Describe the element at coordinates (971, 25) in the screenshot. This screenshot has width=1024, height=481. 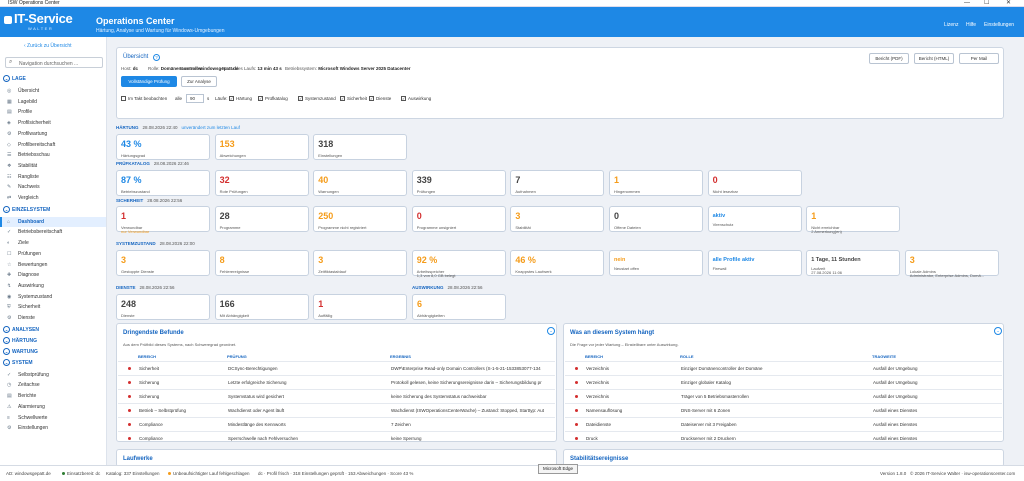
I see `nav-help: Hilfe` at that location.